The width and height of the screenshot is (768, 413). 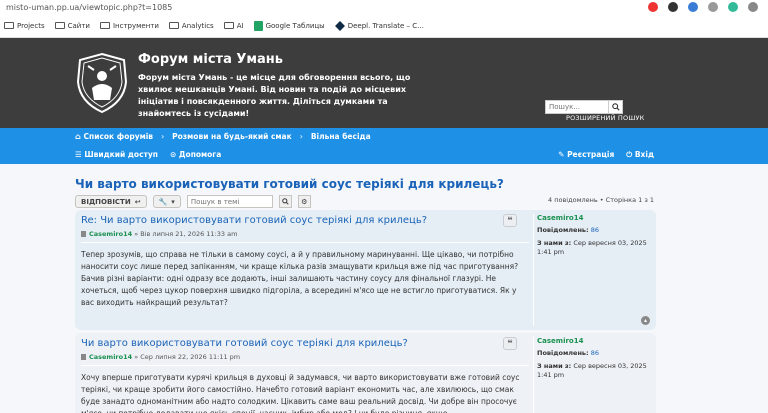 I want to click on browser-address-bar: misto-uman.pp.ua/viewtopic.php?t=1085, so click(x=384, y=7).